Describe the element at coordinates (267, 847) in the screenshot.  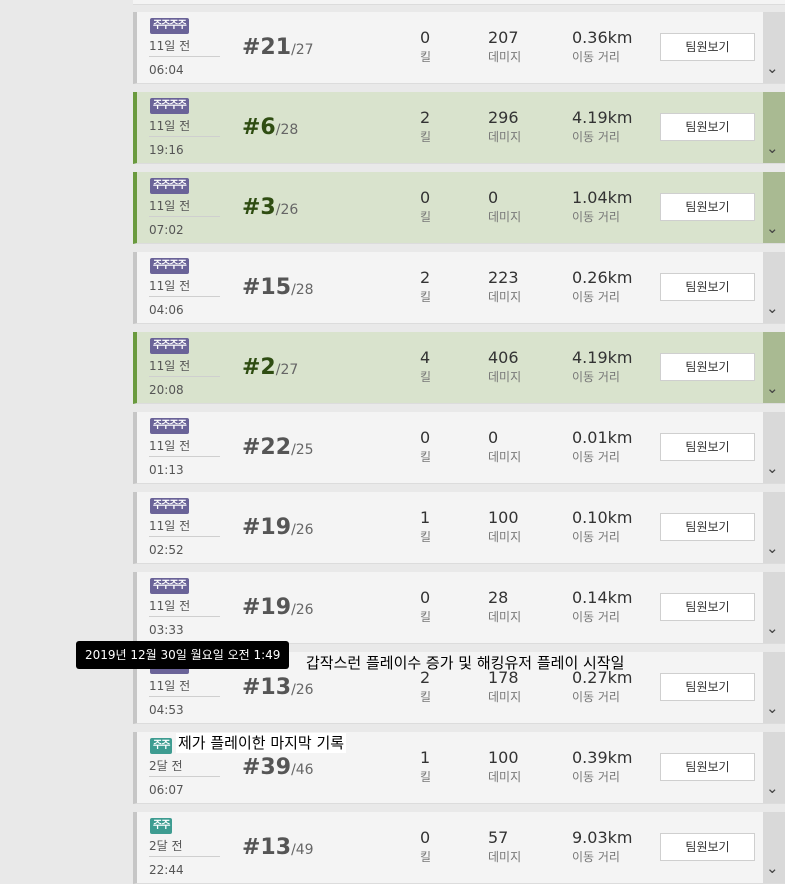
I see `rank-value: #13` at that location.